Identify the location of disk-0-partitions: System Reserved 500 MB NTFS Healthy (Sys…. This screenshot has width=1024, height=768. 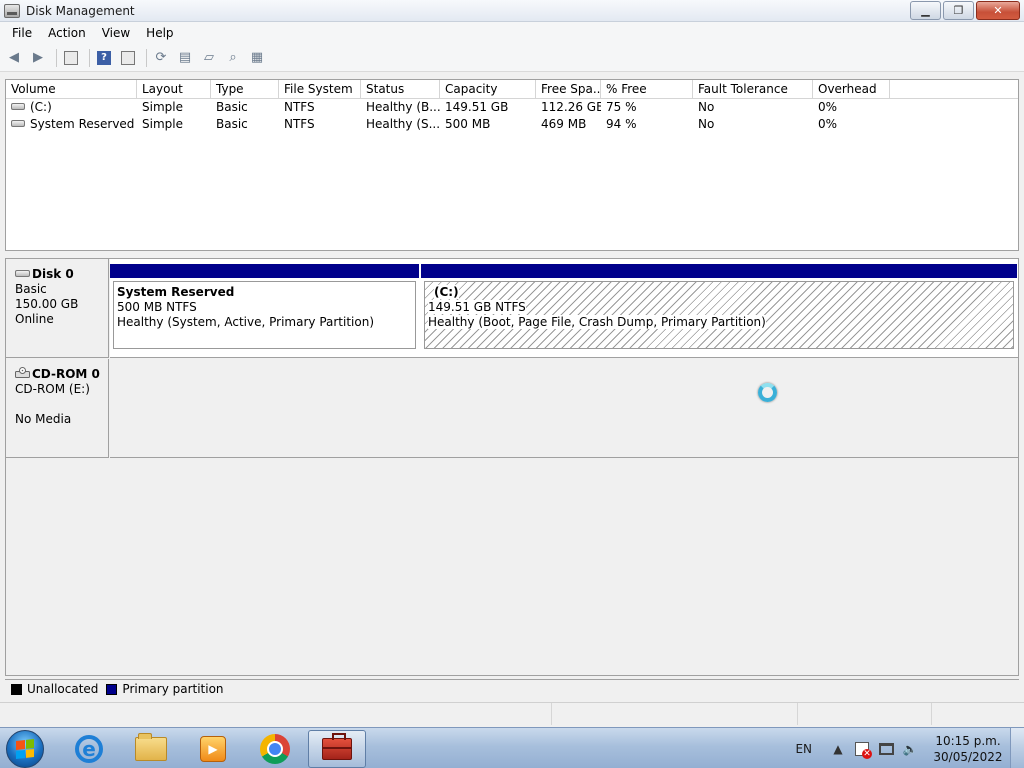
(564, 308).